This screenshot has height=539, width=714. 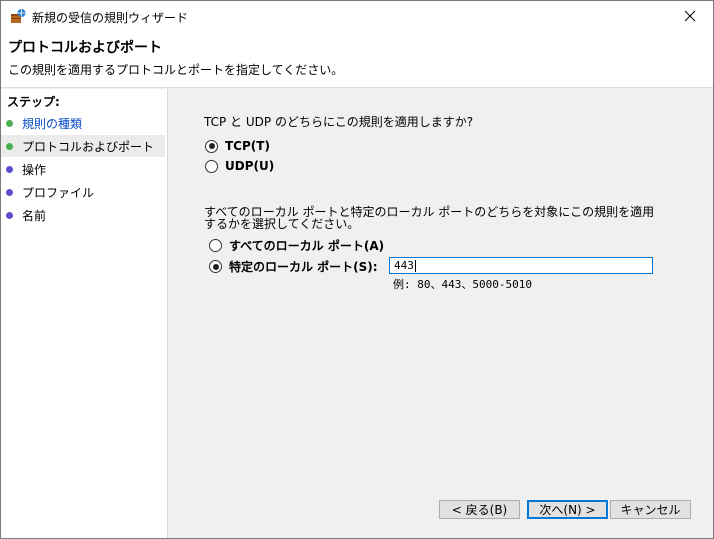 What do you see at coordinates (650, 509) in the screenshot?
I see `cancel-button: キャンセル` at bounding box center [650, 509].